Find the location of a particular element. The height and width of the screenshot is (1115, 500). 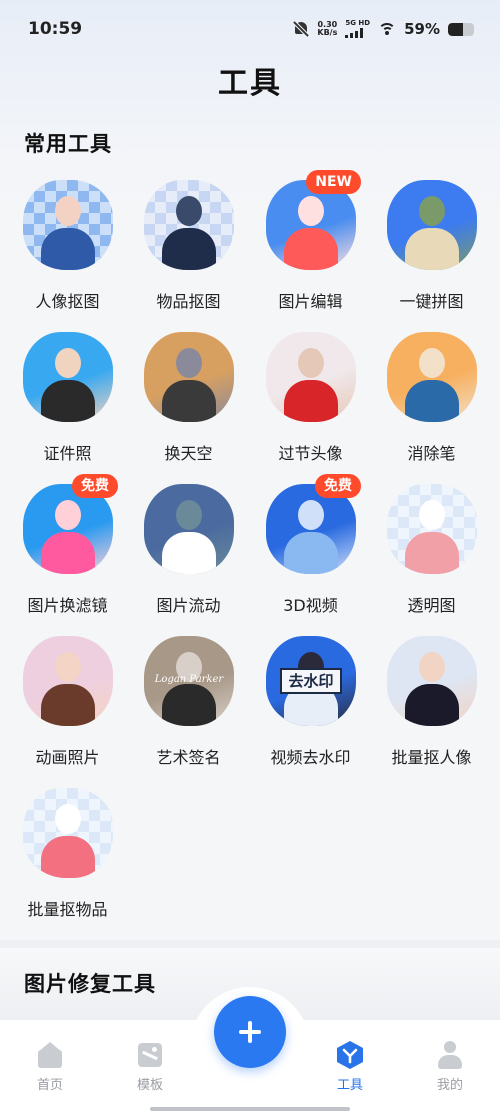

tool-object-cutout: 物品抠图 is located at coordinates (188, 250).